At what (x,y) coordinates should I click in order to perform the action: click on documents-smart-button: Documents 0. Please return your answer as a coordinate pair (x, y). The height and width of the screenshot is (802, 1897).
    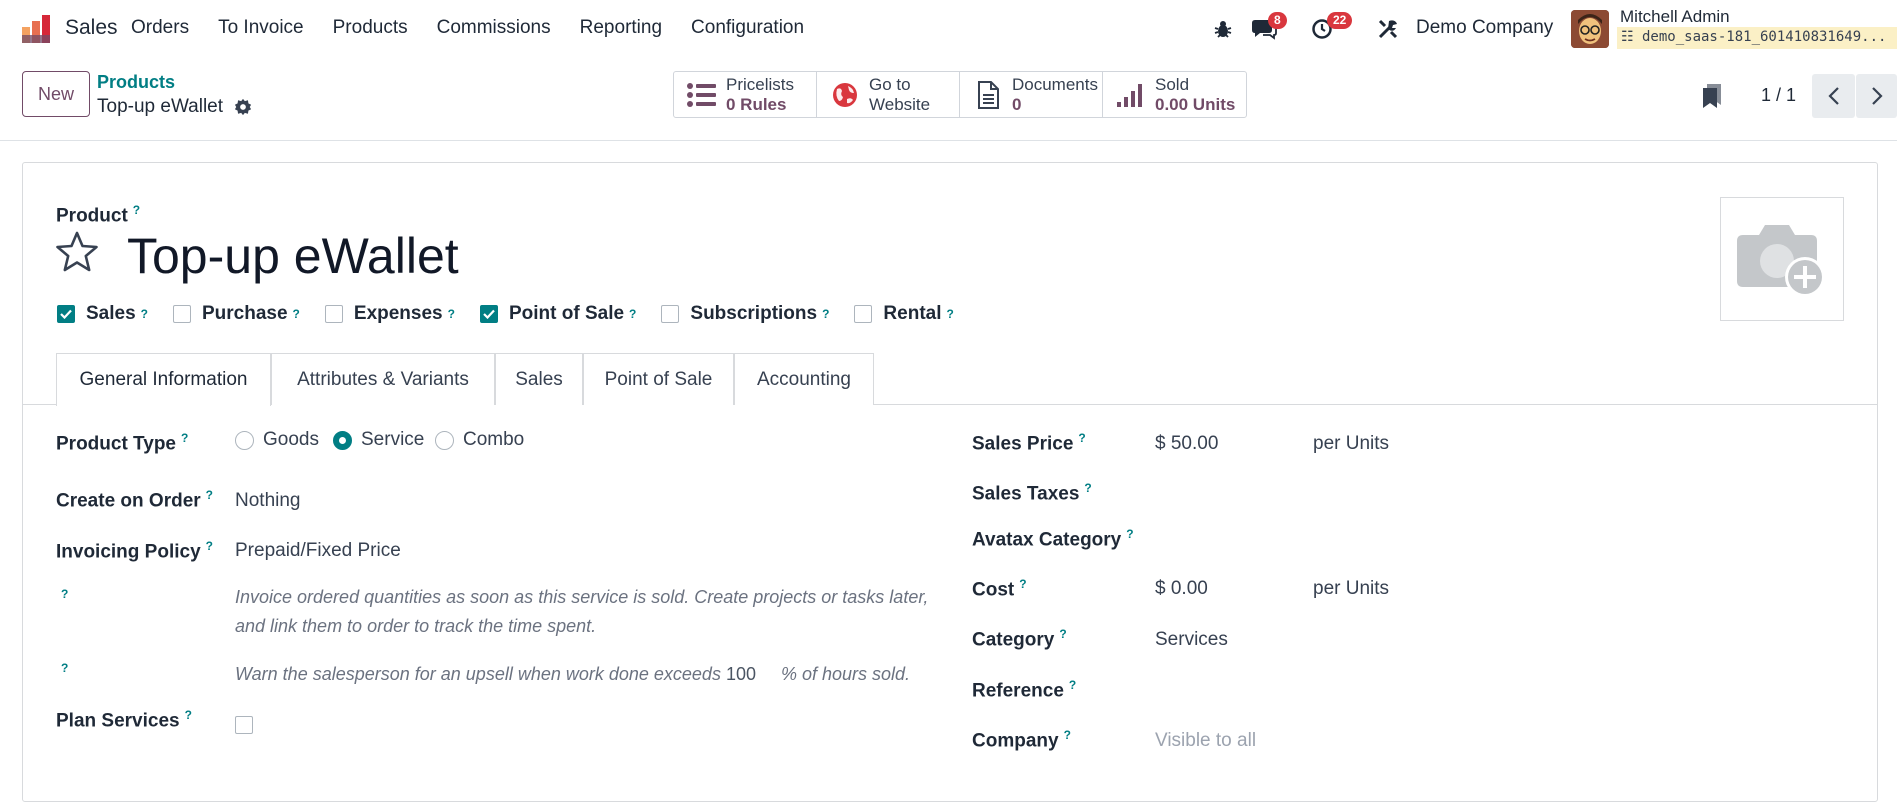
    Looking at the image, I should click on (1031, 94).